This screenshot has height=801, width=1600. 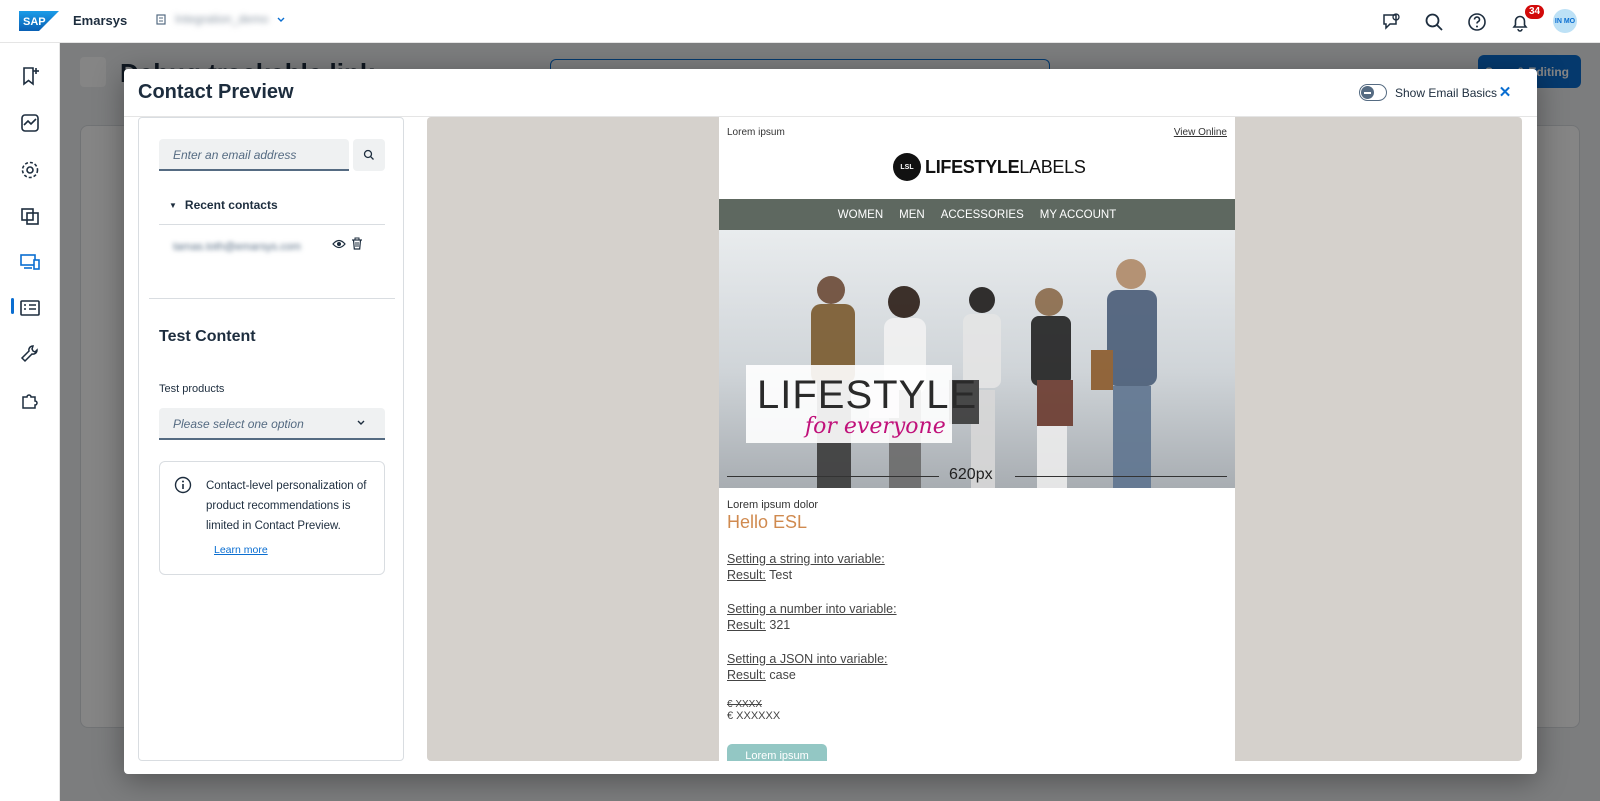 I want to click on result-value: case, so click(x=780, y=675).